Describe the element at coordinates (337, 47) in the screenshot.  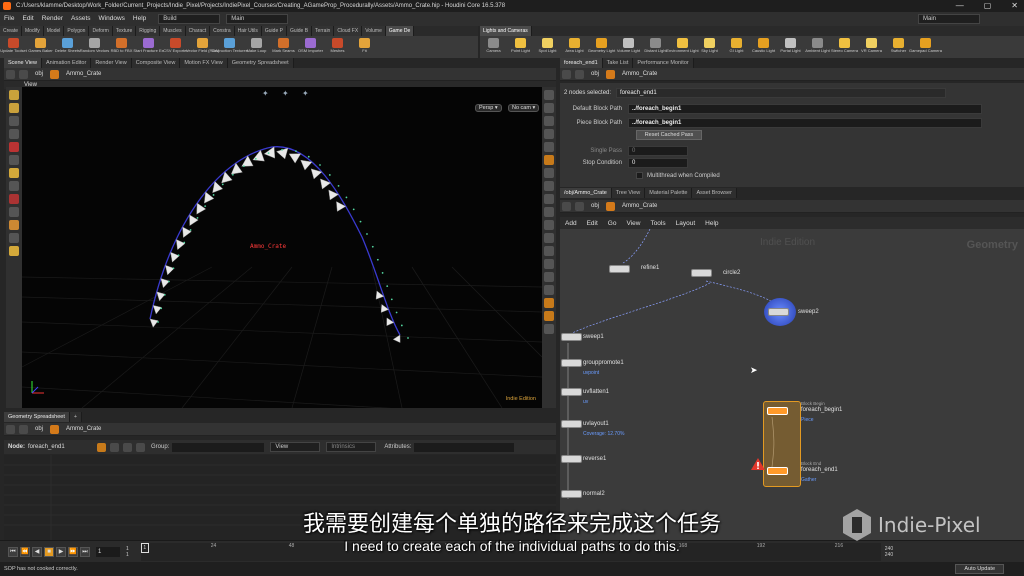
I see `shelf-tool: Meshes` at that location.